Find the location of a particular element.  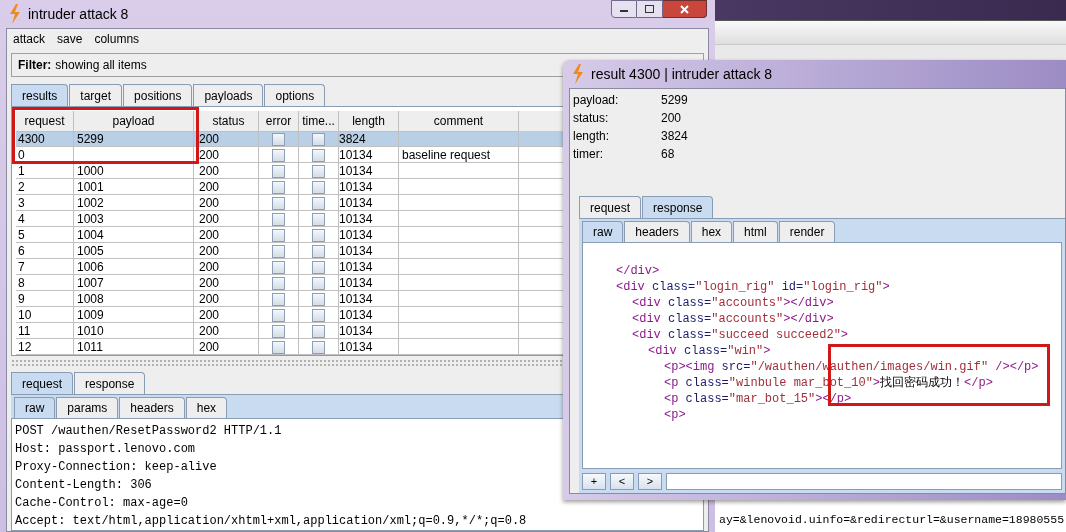

nav-button: + is located at coordinates (594, 481).